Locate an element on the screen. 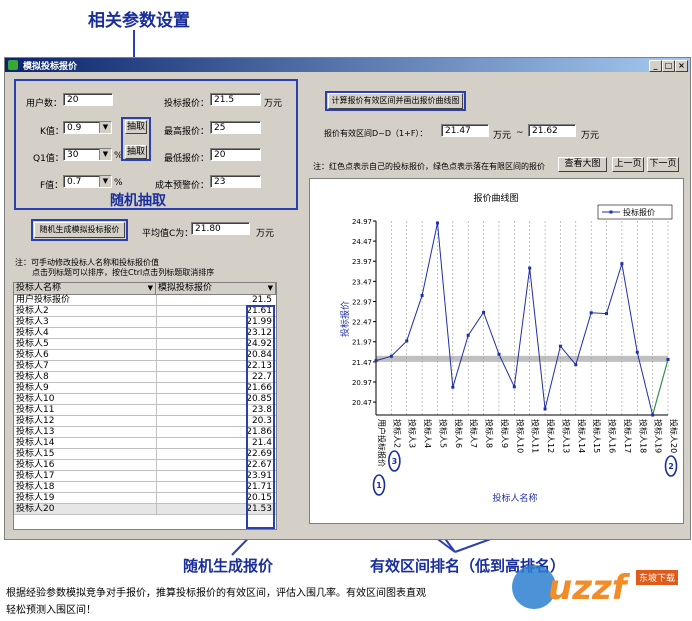 The width and height of the screenshot is (692, 621). random-quote-box is located at coordinates (260, 417).